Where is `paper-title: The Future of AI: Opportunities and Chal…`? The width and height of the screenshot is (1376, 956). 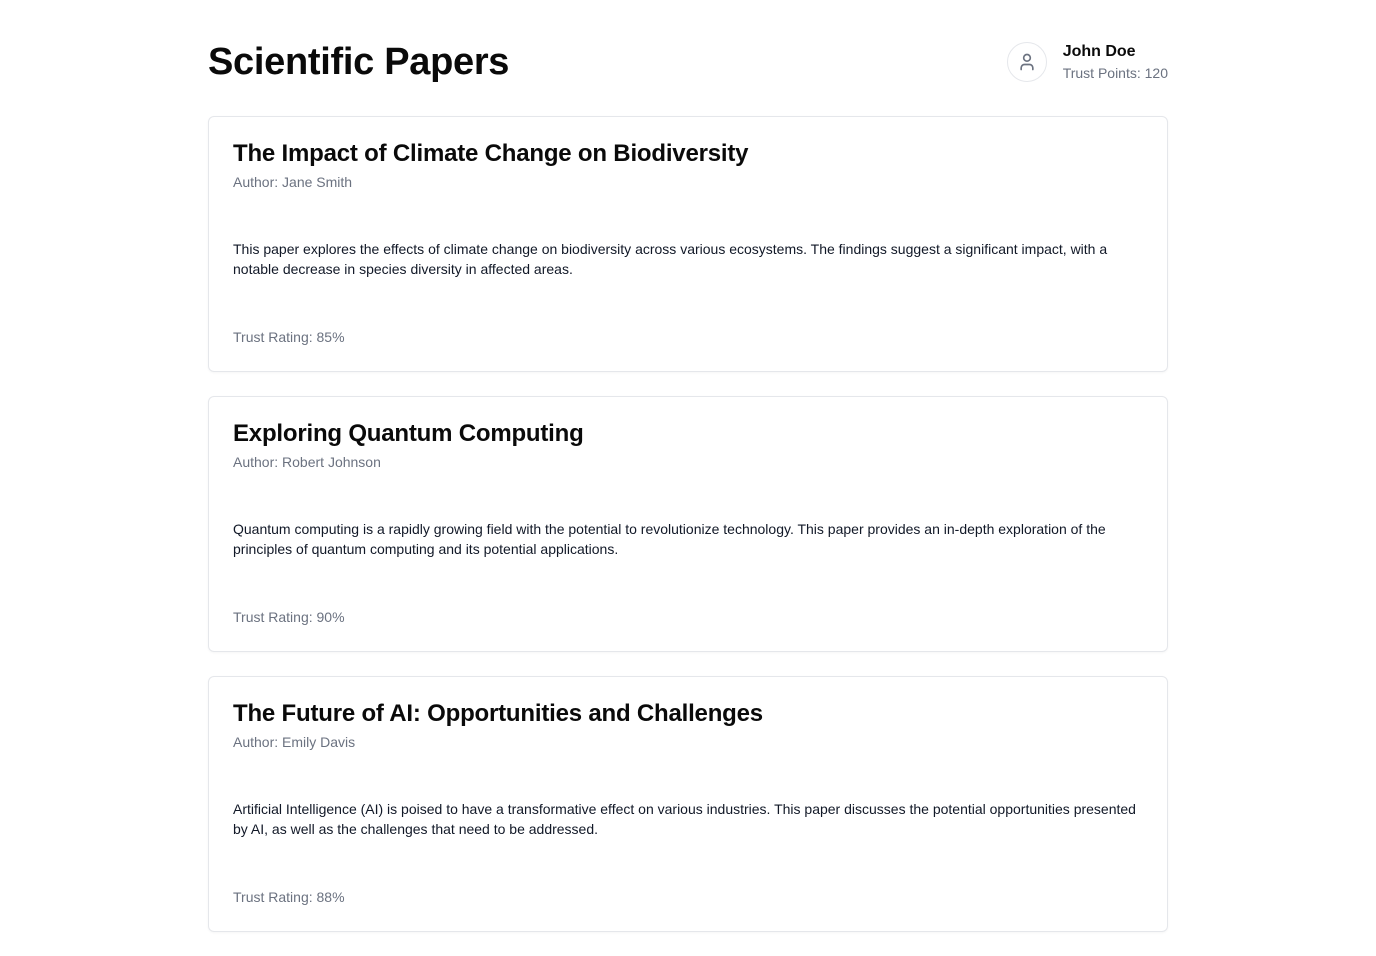 paper-title: The Future of AI: Opportunities and Chal… is located at coordinates (688, 714).